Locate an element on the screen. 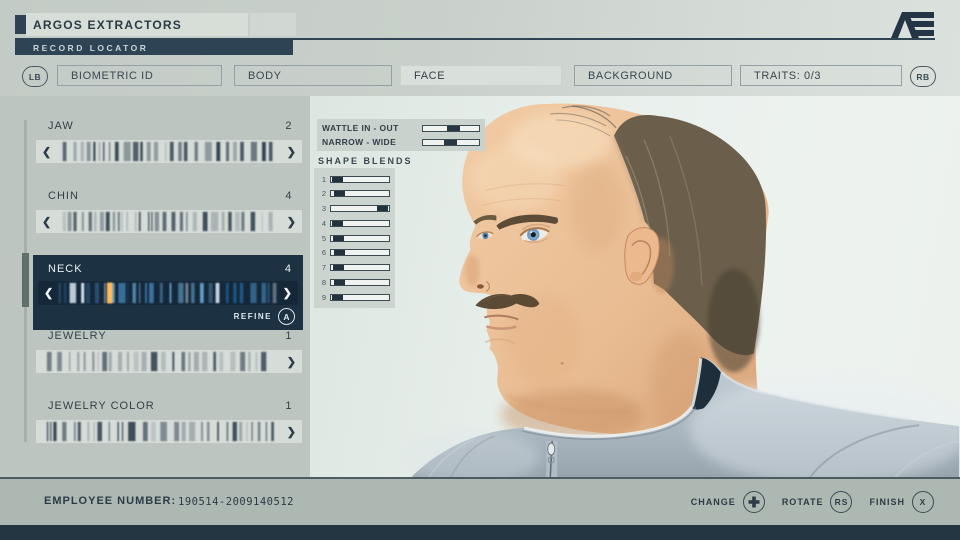  rs-button-icon: RS is located at coordinates (841, 502).